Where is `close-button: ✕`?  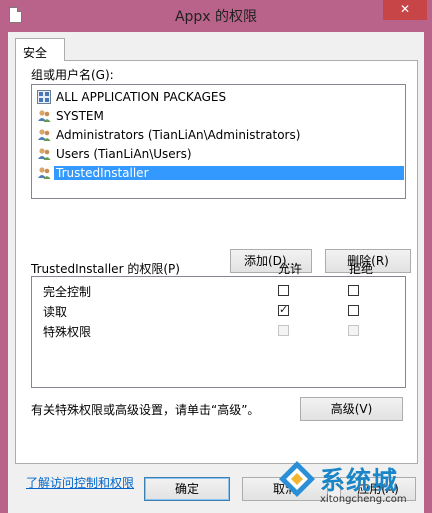
close-button: ✕ is located at coordinates (405, 10).